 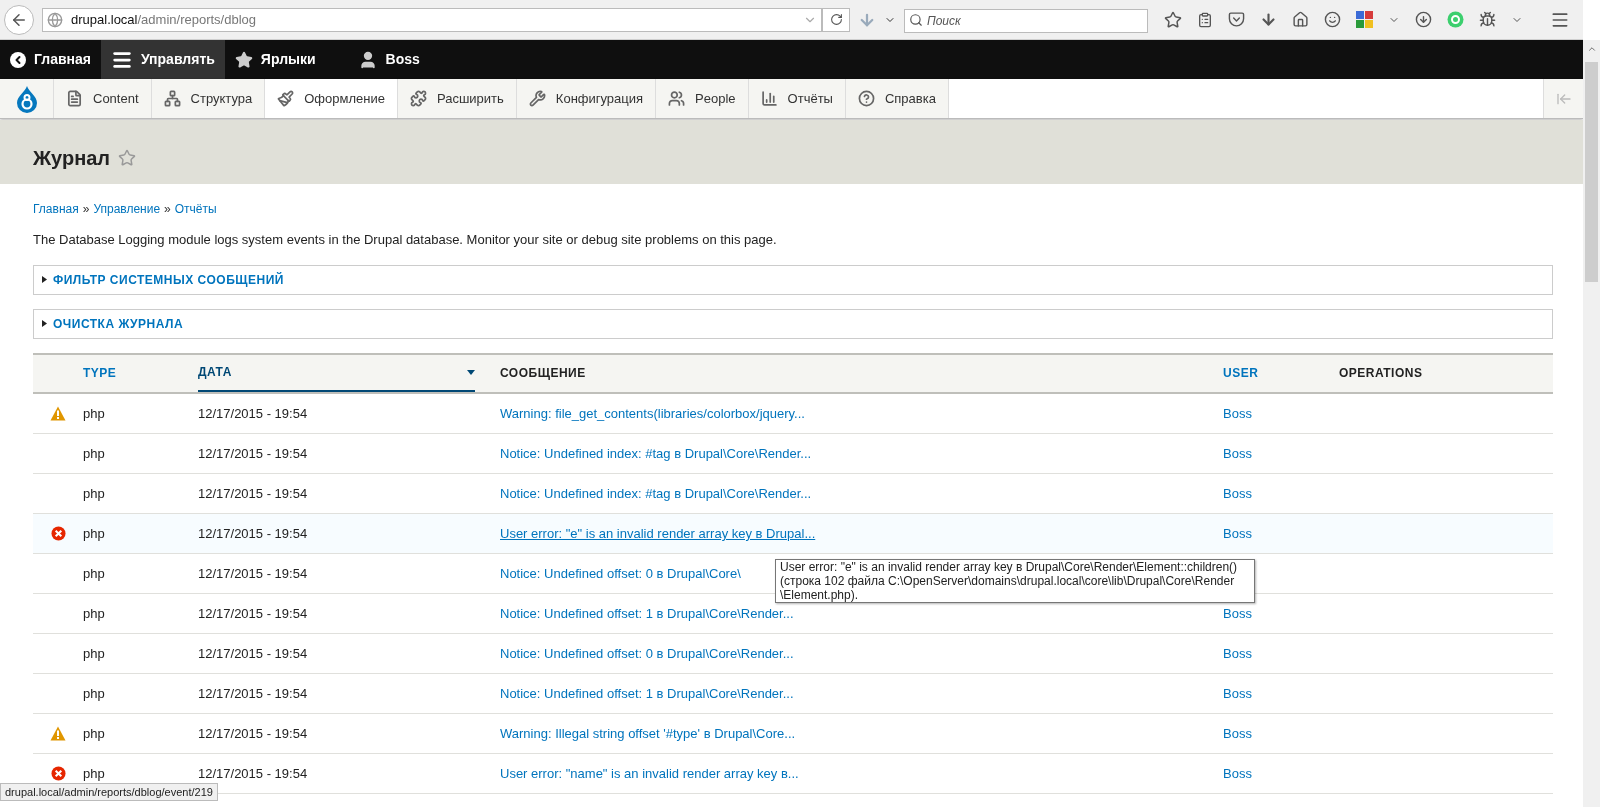 I want to click on tray-menu-item: People, so click(x=702, y=98).